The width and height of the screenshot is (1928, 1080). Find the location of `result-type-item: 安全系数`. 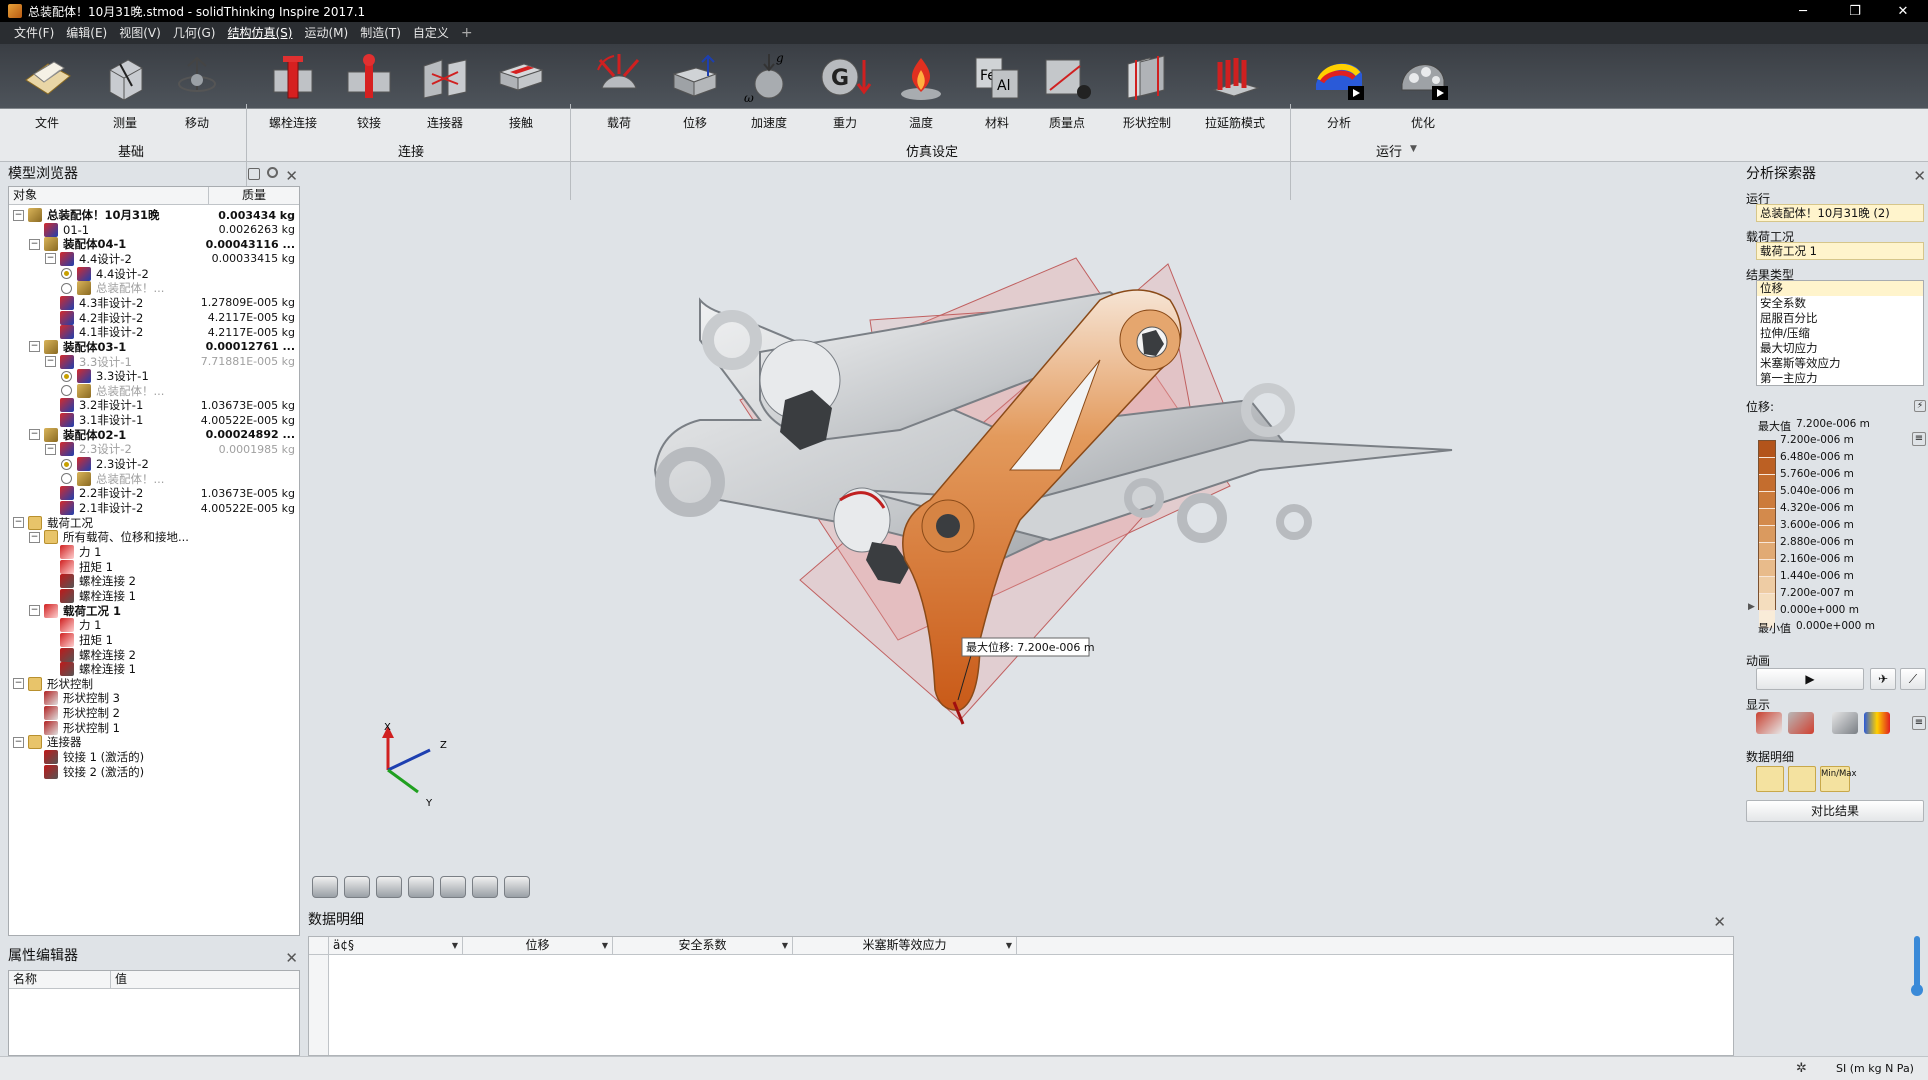

result-type-item: 安全系数 is located at coordinates (1840, 303).